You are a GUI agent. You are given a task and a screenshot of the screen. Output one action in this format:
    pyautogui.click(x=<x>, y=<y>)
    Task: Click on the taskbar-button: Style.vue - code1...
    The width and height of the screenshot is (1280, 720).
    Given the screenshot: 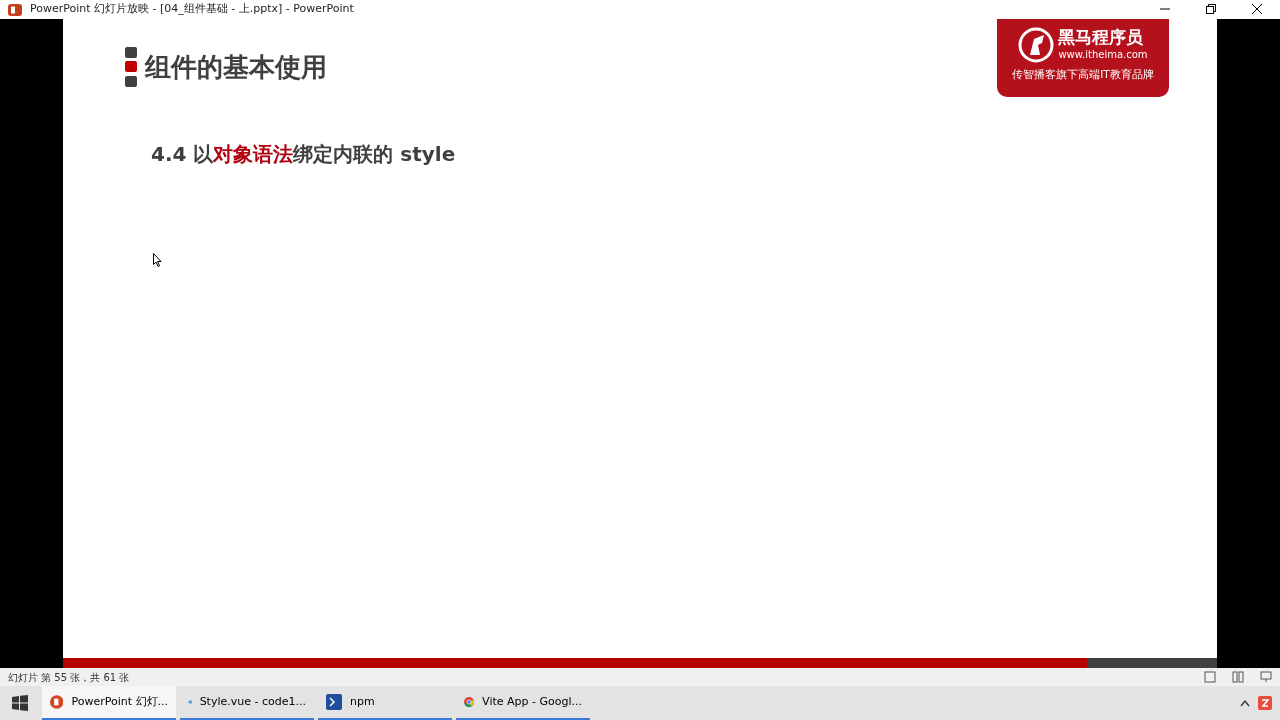 What is the action you would take?
    pyautogui.click(x=247, y=703)
    